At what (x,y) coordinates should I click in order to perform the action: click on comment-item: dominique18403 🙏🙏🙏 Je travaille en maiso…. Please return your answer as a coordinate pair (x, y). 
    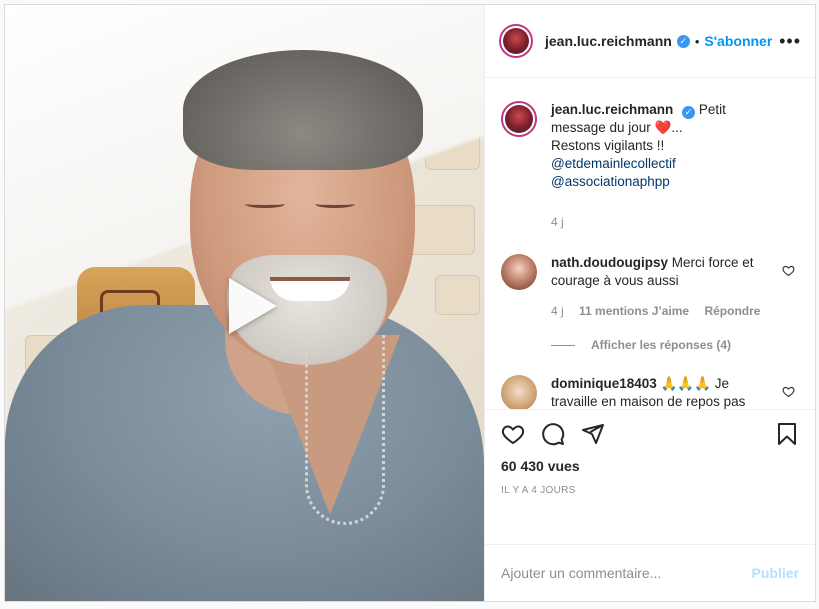
    Looking at the image, I should click on (650, 392).